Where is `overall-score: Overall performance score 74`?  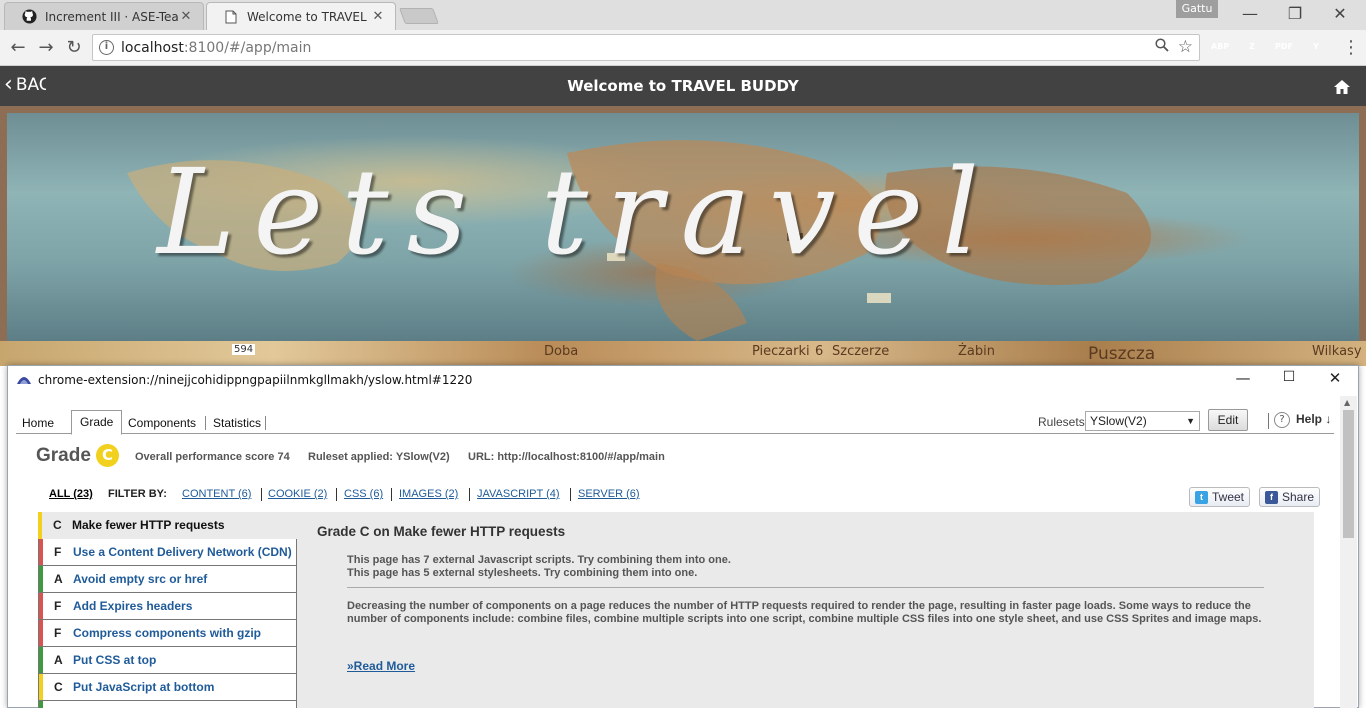 overall-score: Overall performance score 74 is located at coordinates (212, 457).